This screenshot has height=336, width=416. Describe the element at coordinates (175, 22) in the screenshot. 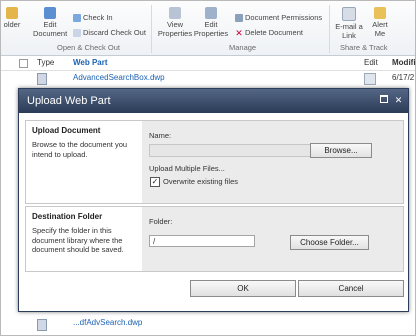

I see `view-properties-button: View Properties` at that location.